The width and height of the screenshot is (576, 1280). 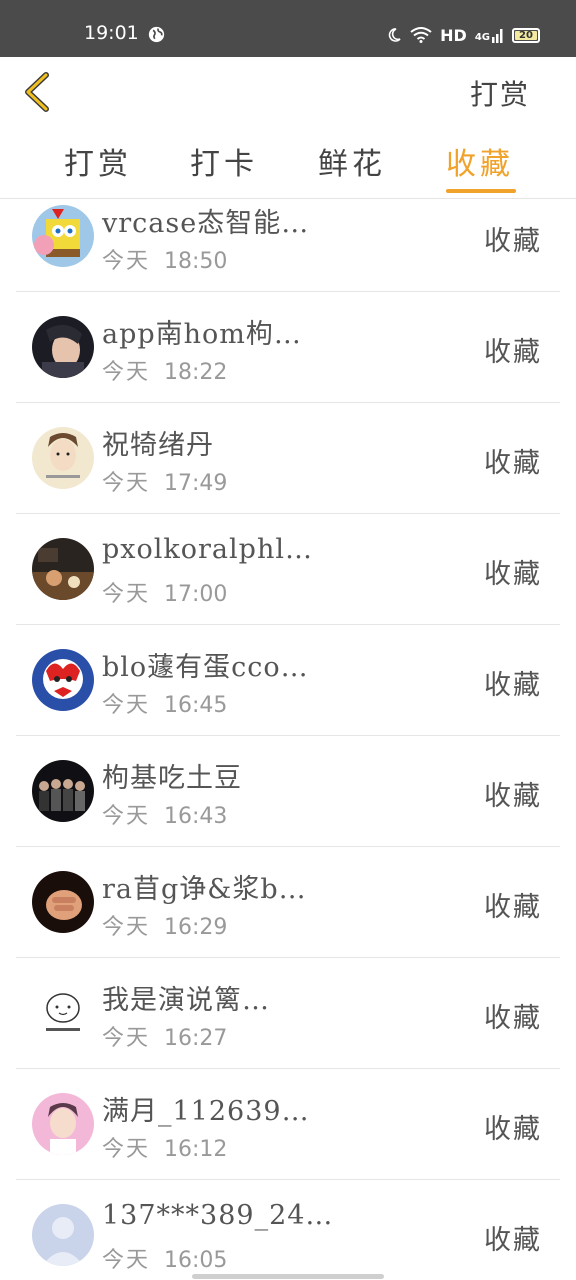 I want to click on status-indicators: HD 4G 20, so click(x=463, y=35).